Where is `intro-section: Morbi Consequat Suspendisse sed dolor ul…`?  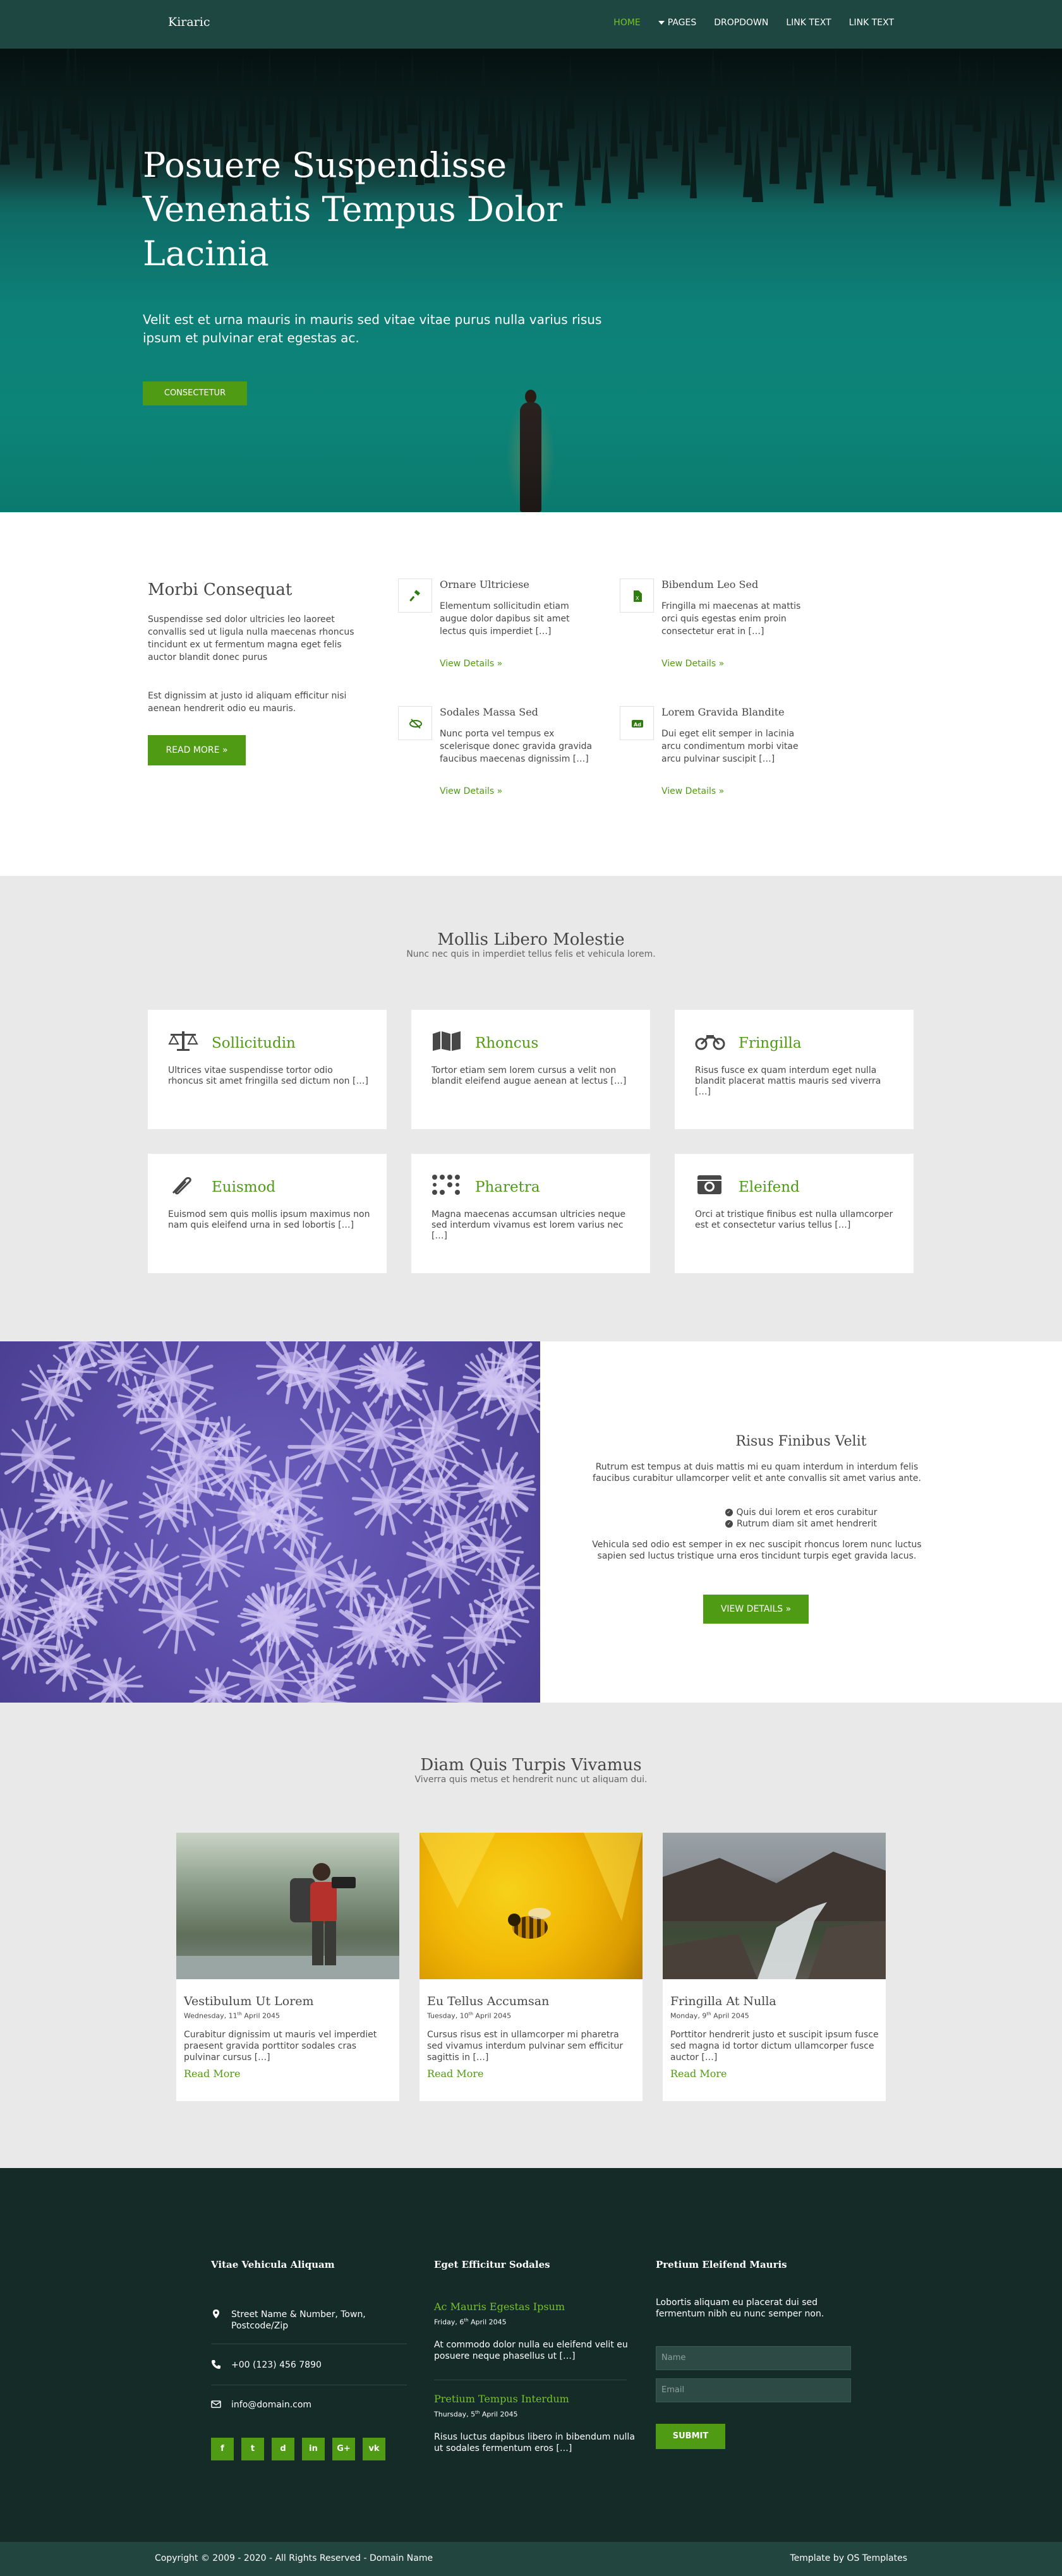 intro-section: Morbi Consequat Suspendisse sed dolor ul… is located at coordinates (531, 694).